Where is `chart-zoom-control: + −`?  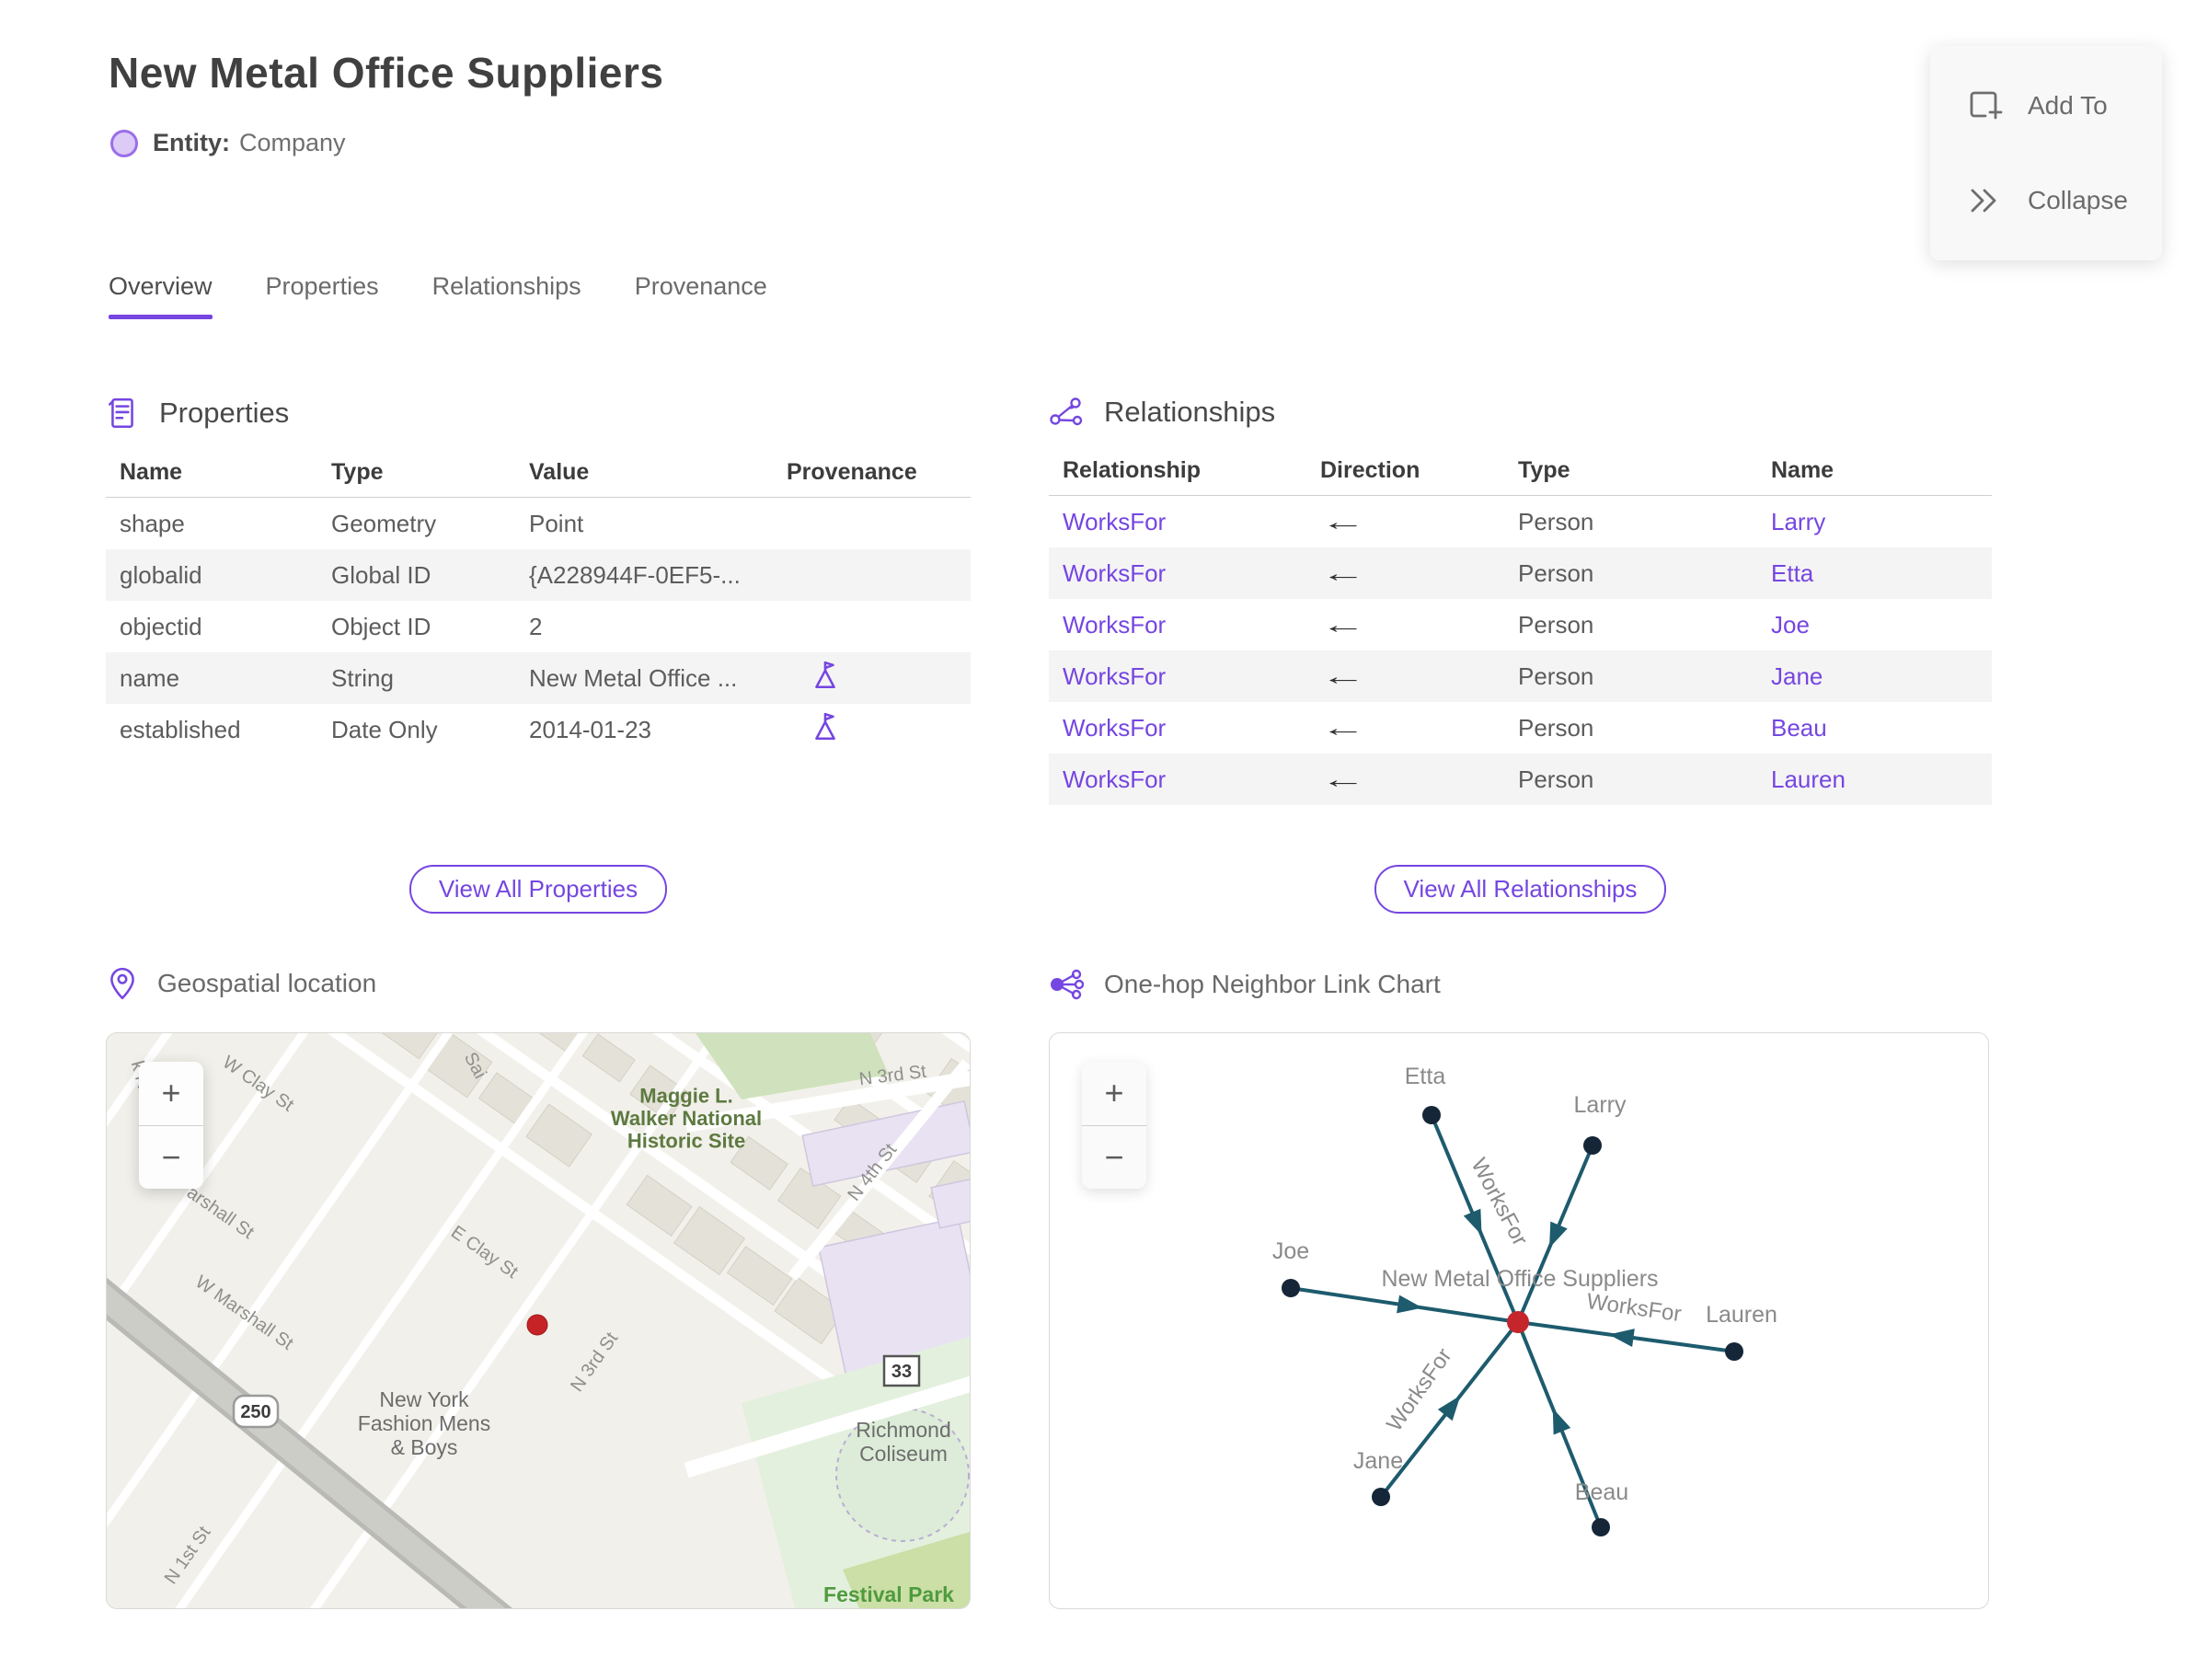 chart-zoom-control: + − is located at coordinates (1114, 1125).